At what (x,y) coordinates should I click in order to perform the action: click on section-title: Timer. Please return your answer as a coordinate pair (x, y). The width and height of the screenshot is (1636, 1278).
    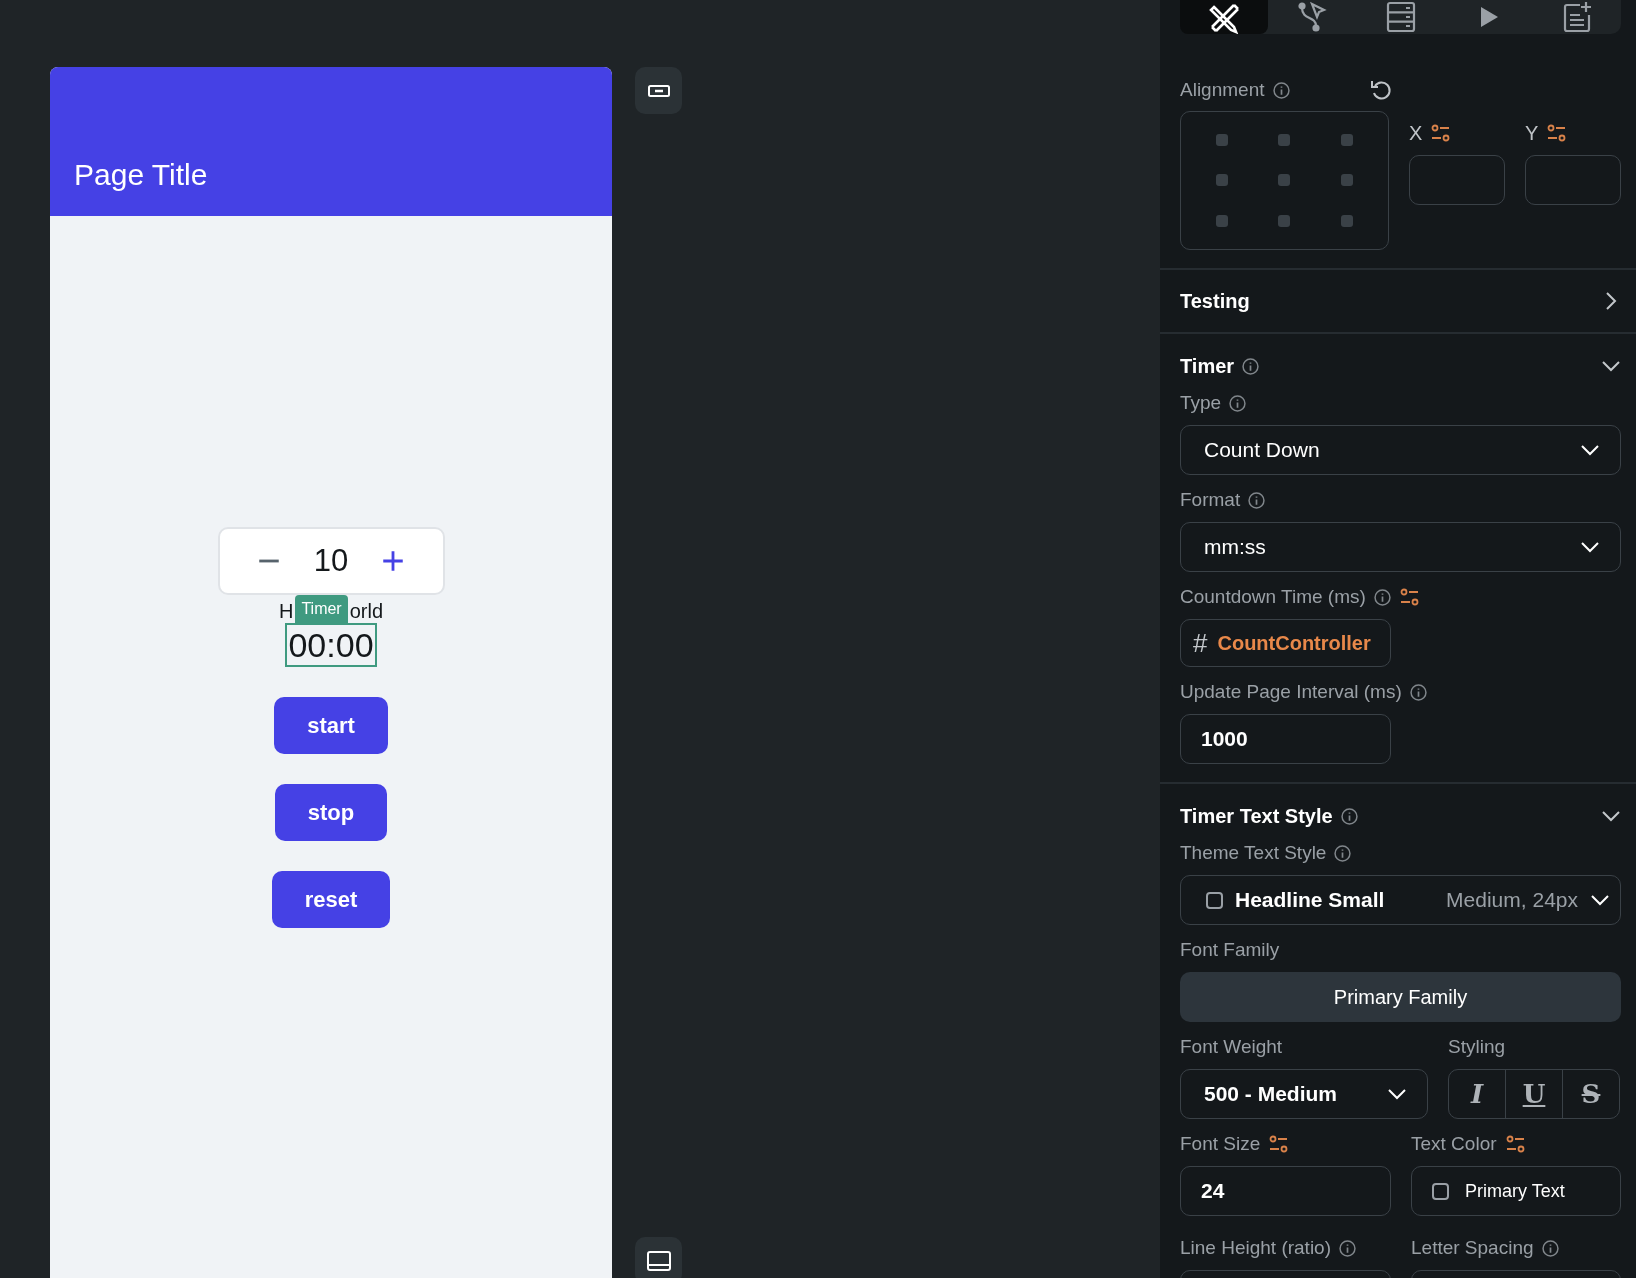
    Looking at the image, I should click on (1207, 366).